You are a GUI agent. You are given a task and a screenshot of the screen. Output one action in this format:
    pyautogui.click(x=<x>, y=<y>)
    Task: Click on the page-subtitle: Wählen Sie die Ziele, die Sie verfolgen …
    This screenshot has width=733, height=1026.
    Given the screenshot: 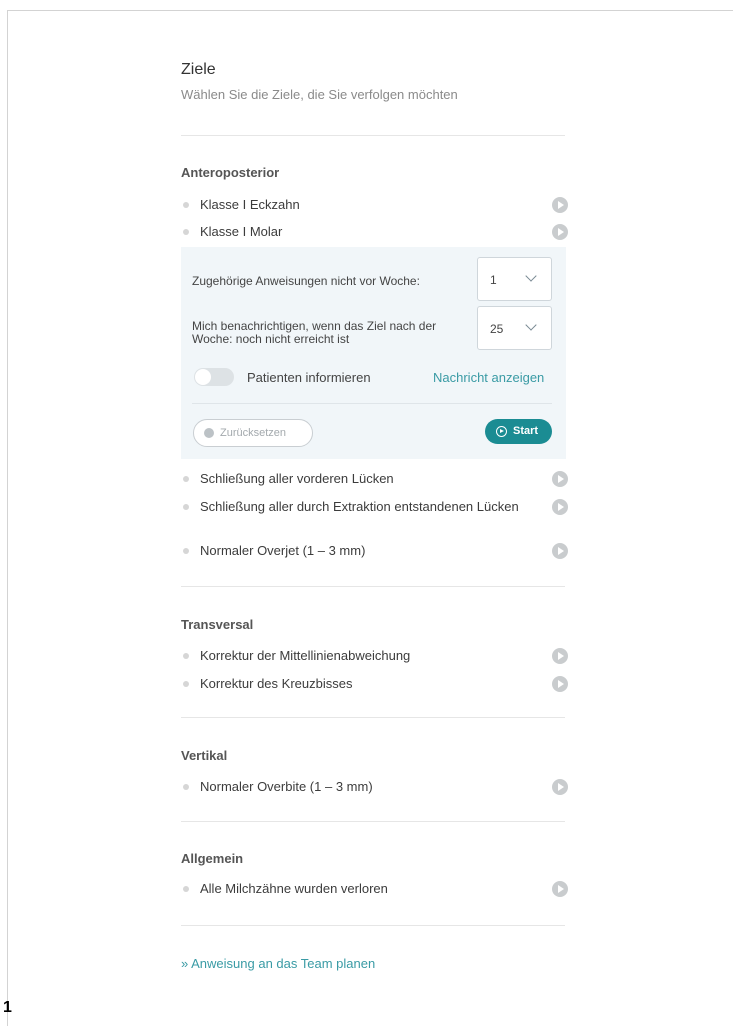 What is the action you would take?
    pyautogui.click(x=319, y=94)
    